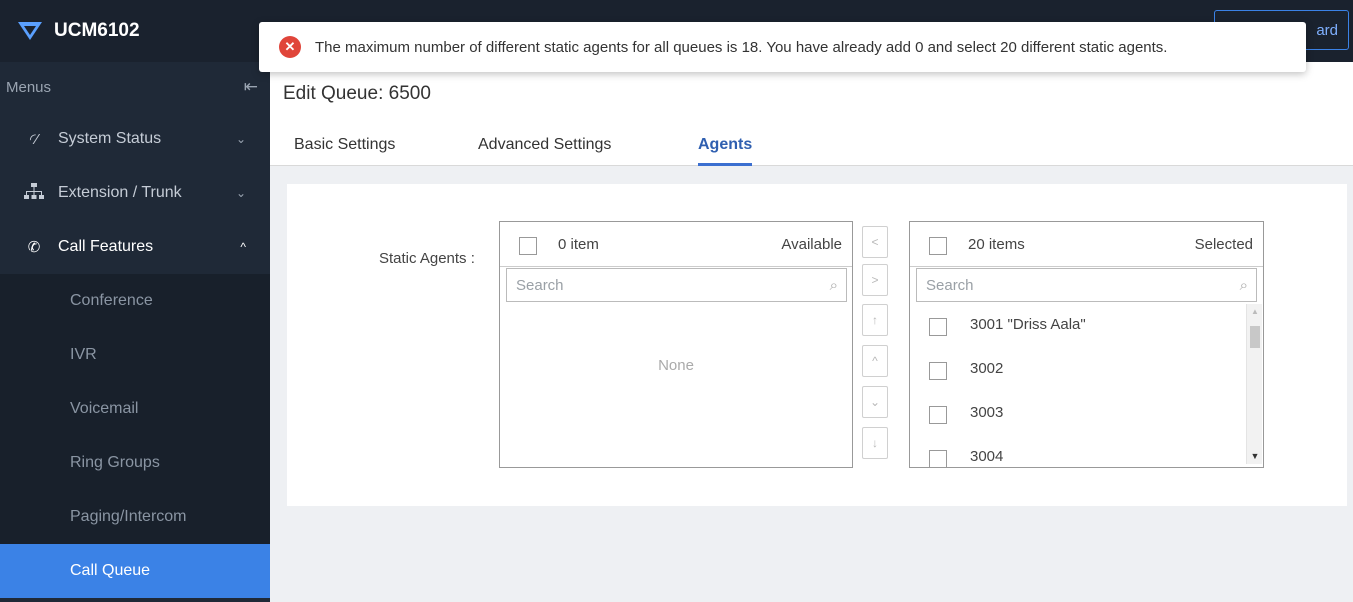 This screenshot has height=602, width=1353. I want to click on move-top-button: ↑, so click(875, 320).